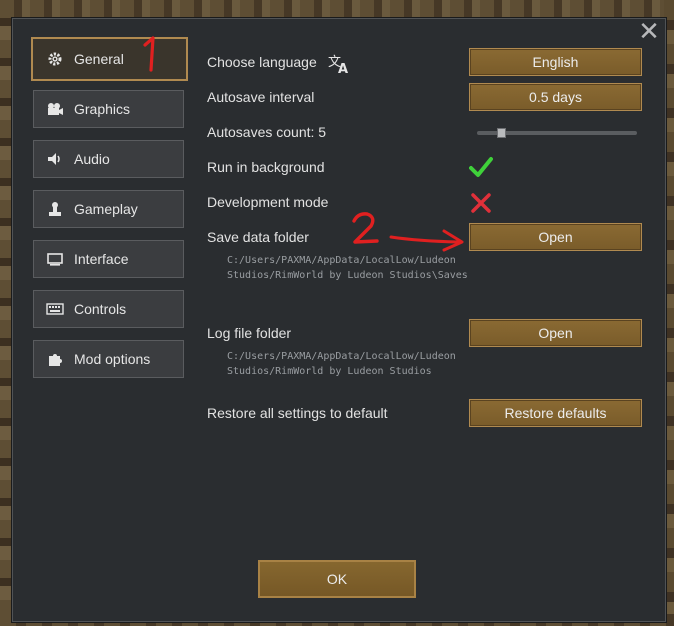 Image resolution: width=674 pixels, height=626 pixels. I want to click on tab-graphics-label: Graphics, so click(102, 109).